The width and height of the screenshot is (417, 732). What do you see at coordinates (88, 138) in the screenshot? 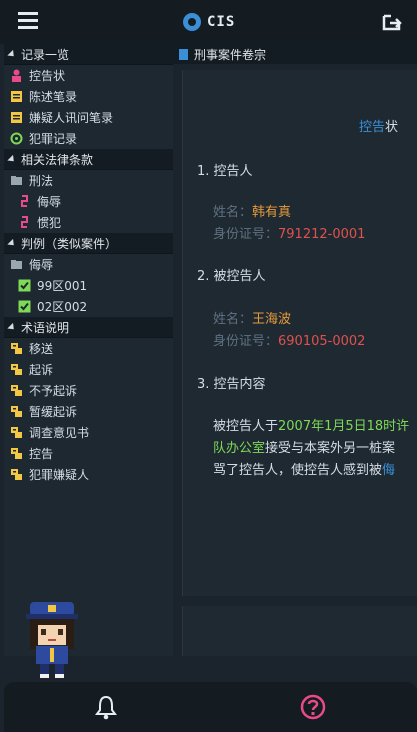
I see `sidebar-item: 犯罪记录` at bounding box center [88, 138].